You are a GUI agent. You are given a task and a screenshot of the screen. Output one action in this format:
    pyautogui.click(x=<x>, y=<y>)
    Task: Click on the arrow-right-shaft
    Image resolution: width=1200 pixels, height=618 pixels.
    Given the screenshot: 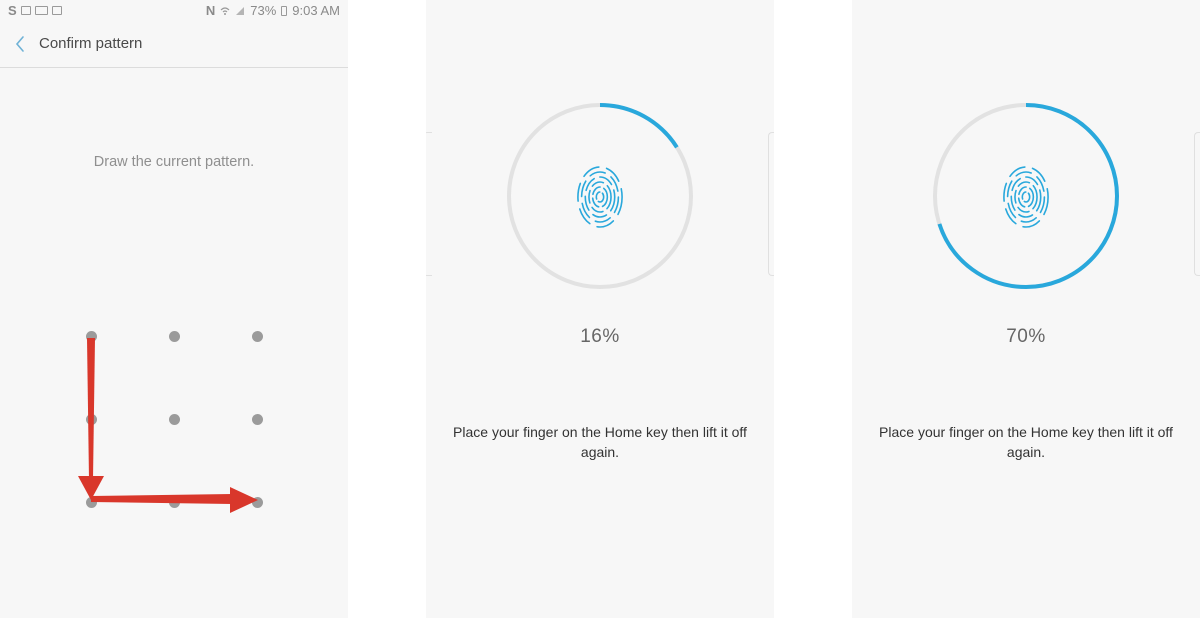 What is the action you would take?
    pyautogui.click(x=161, y=499)
    